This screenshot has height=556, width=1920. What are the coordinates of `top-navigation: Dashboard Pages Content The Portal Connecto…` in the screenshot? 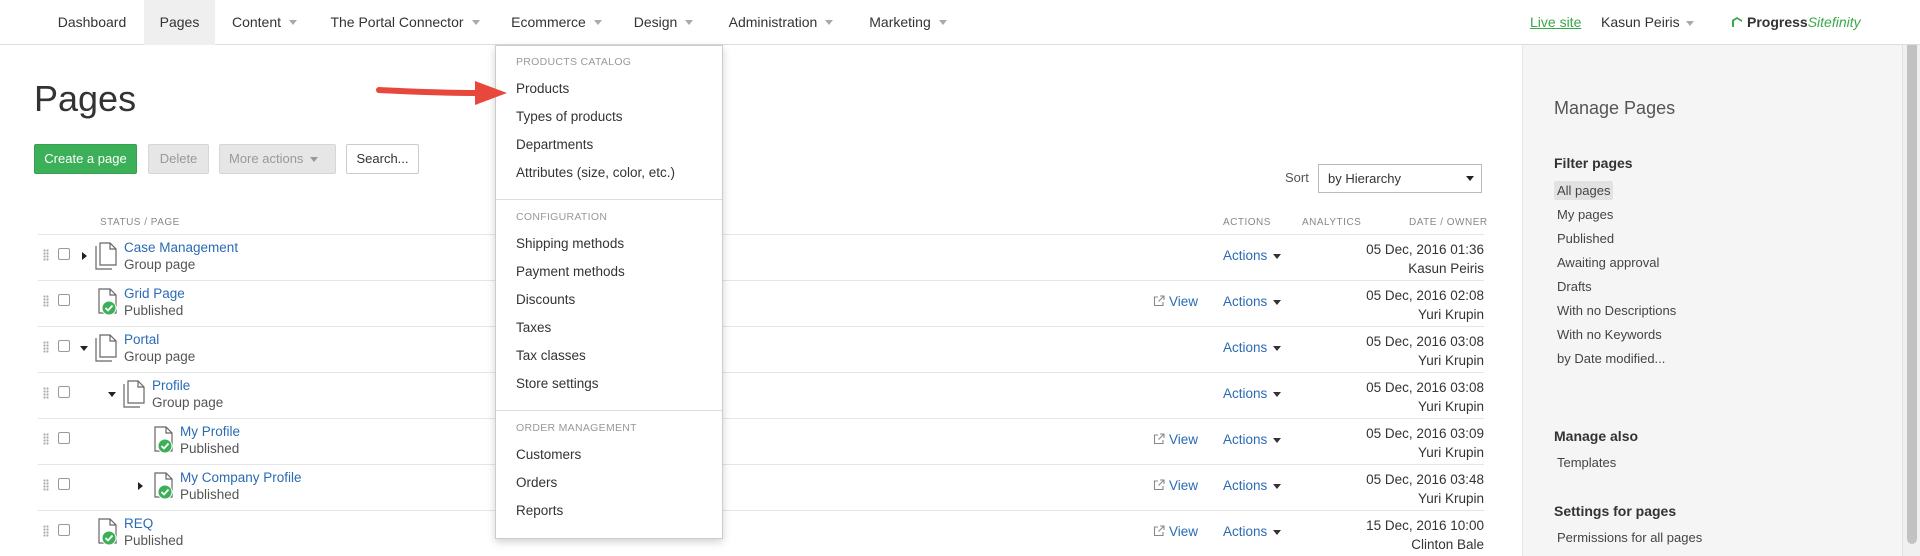 It's located at (960, 22).